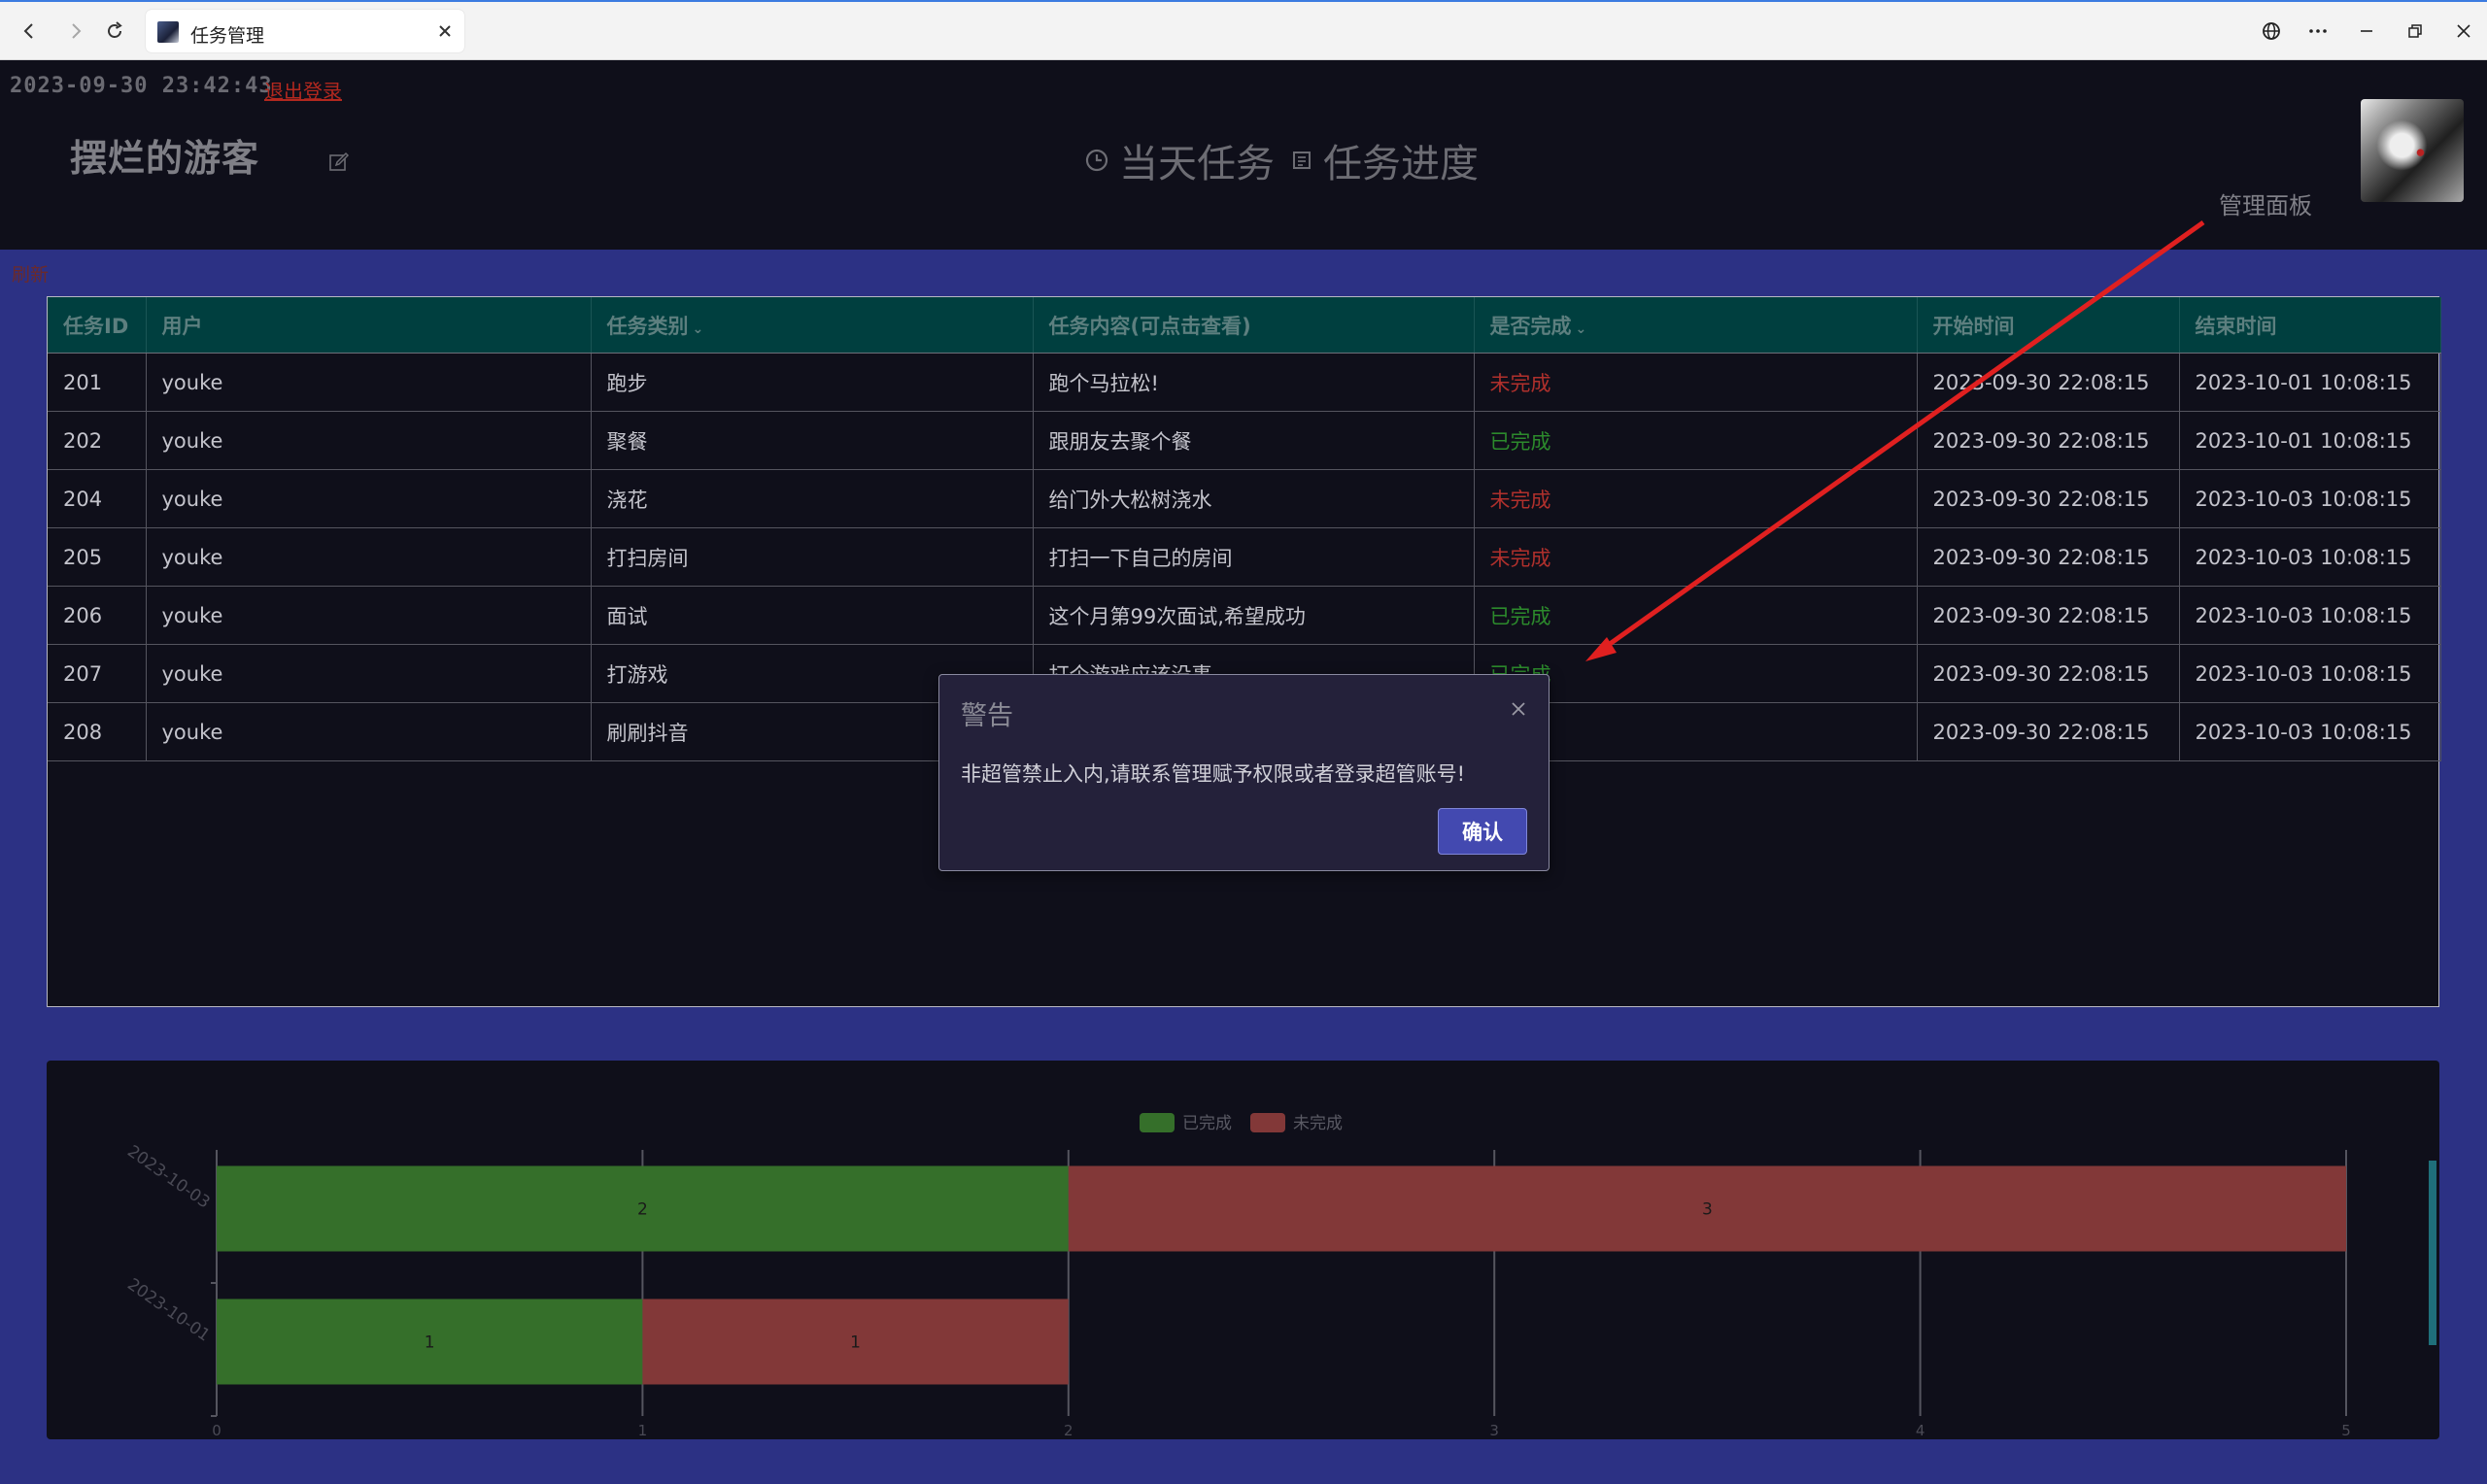  Describe the element at coordinates (216, 1430) in the screenshot. I see `x-tick-label: 0` at that location.